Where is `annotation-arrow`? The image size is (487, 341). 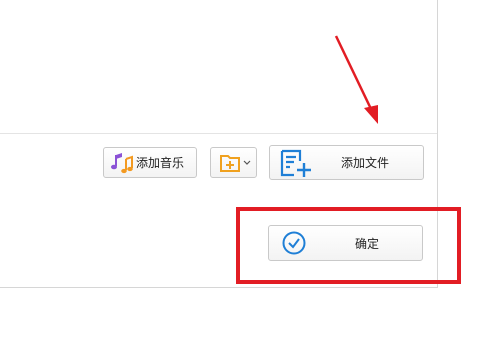 annotation-arrow is located at coordinates (356, 79).